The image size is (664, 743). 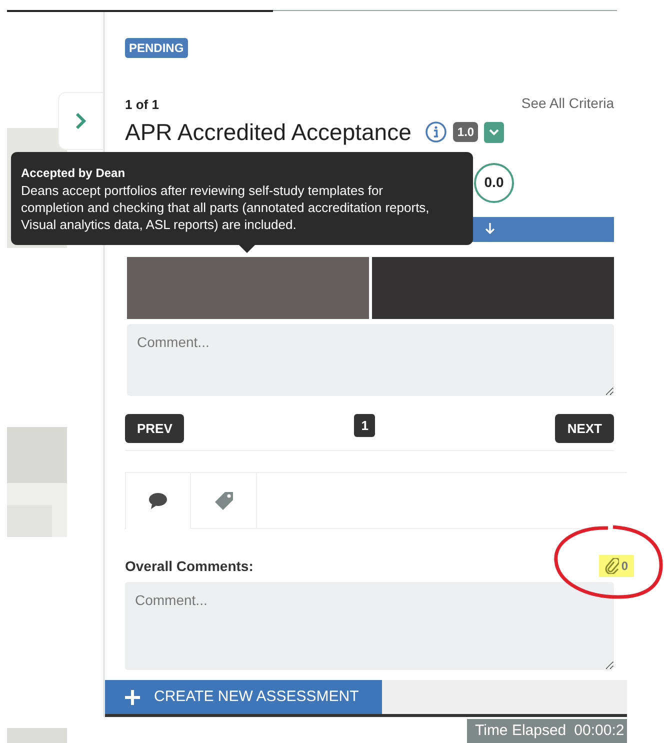 I want to click on criterion-counter: 1 of 1, so click(x=142, y=105).